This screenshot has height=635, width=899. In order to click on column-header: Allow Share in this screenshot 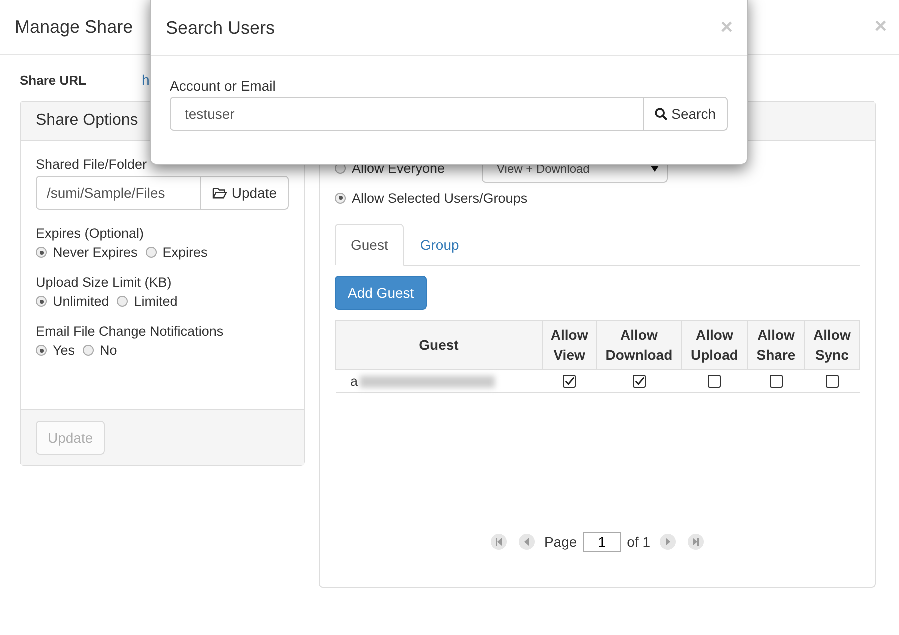, I will do `click(776, 345)`.